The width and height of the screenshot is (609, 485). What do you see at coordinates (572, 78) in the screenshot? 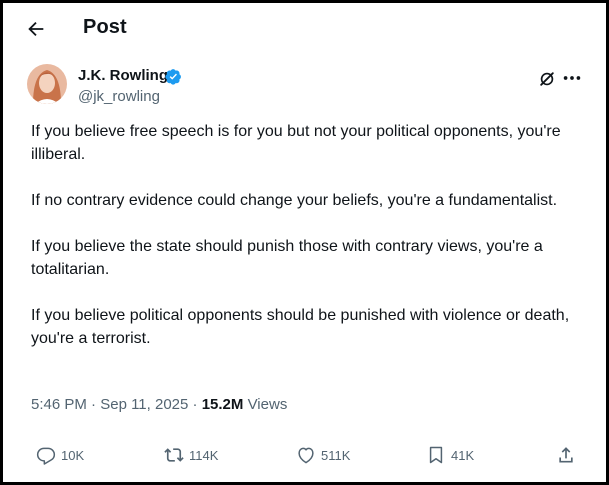
I see `more-icon` at bounding box center [572, 78].